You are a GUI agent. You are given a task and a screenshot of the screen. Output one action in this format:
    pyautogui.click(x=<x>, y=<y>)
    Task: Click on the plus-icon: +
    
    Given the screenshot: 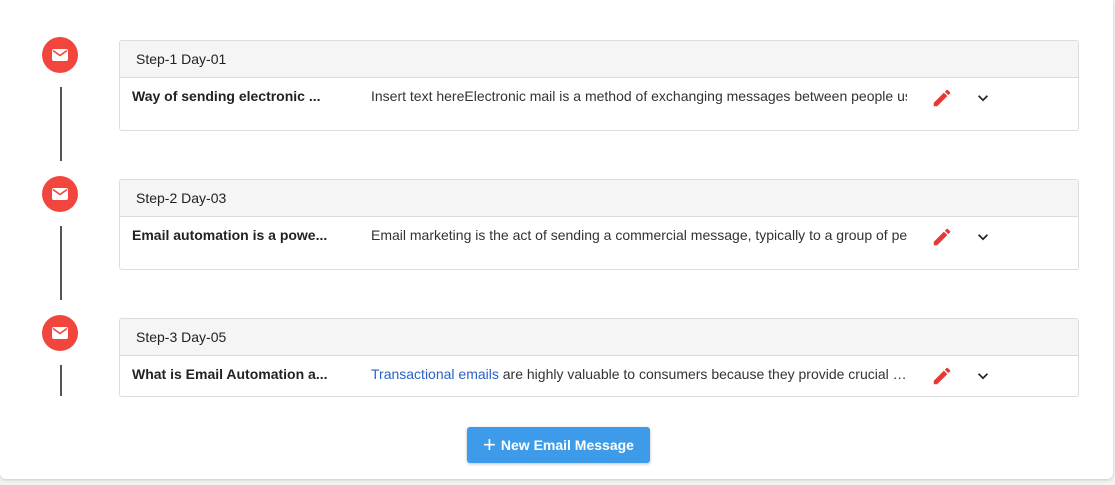 What is the action you would take?
    pyautogui.click(x=489, y=444)
    